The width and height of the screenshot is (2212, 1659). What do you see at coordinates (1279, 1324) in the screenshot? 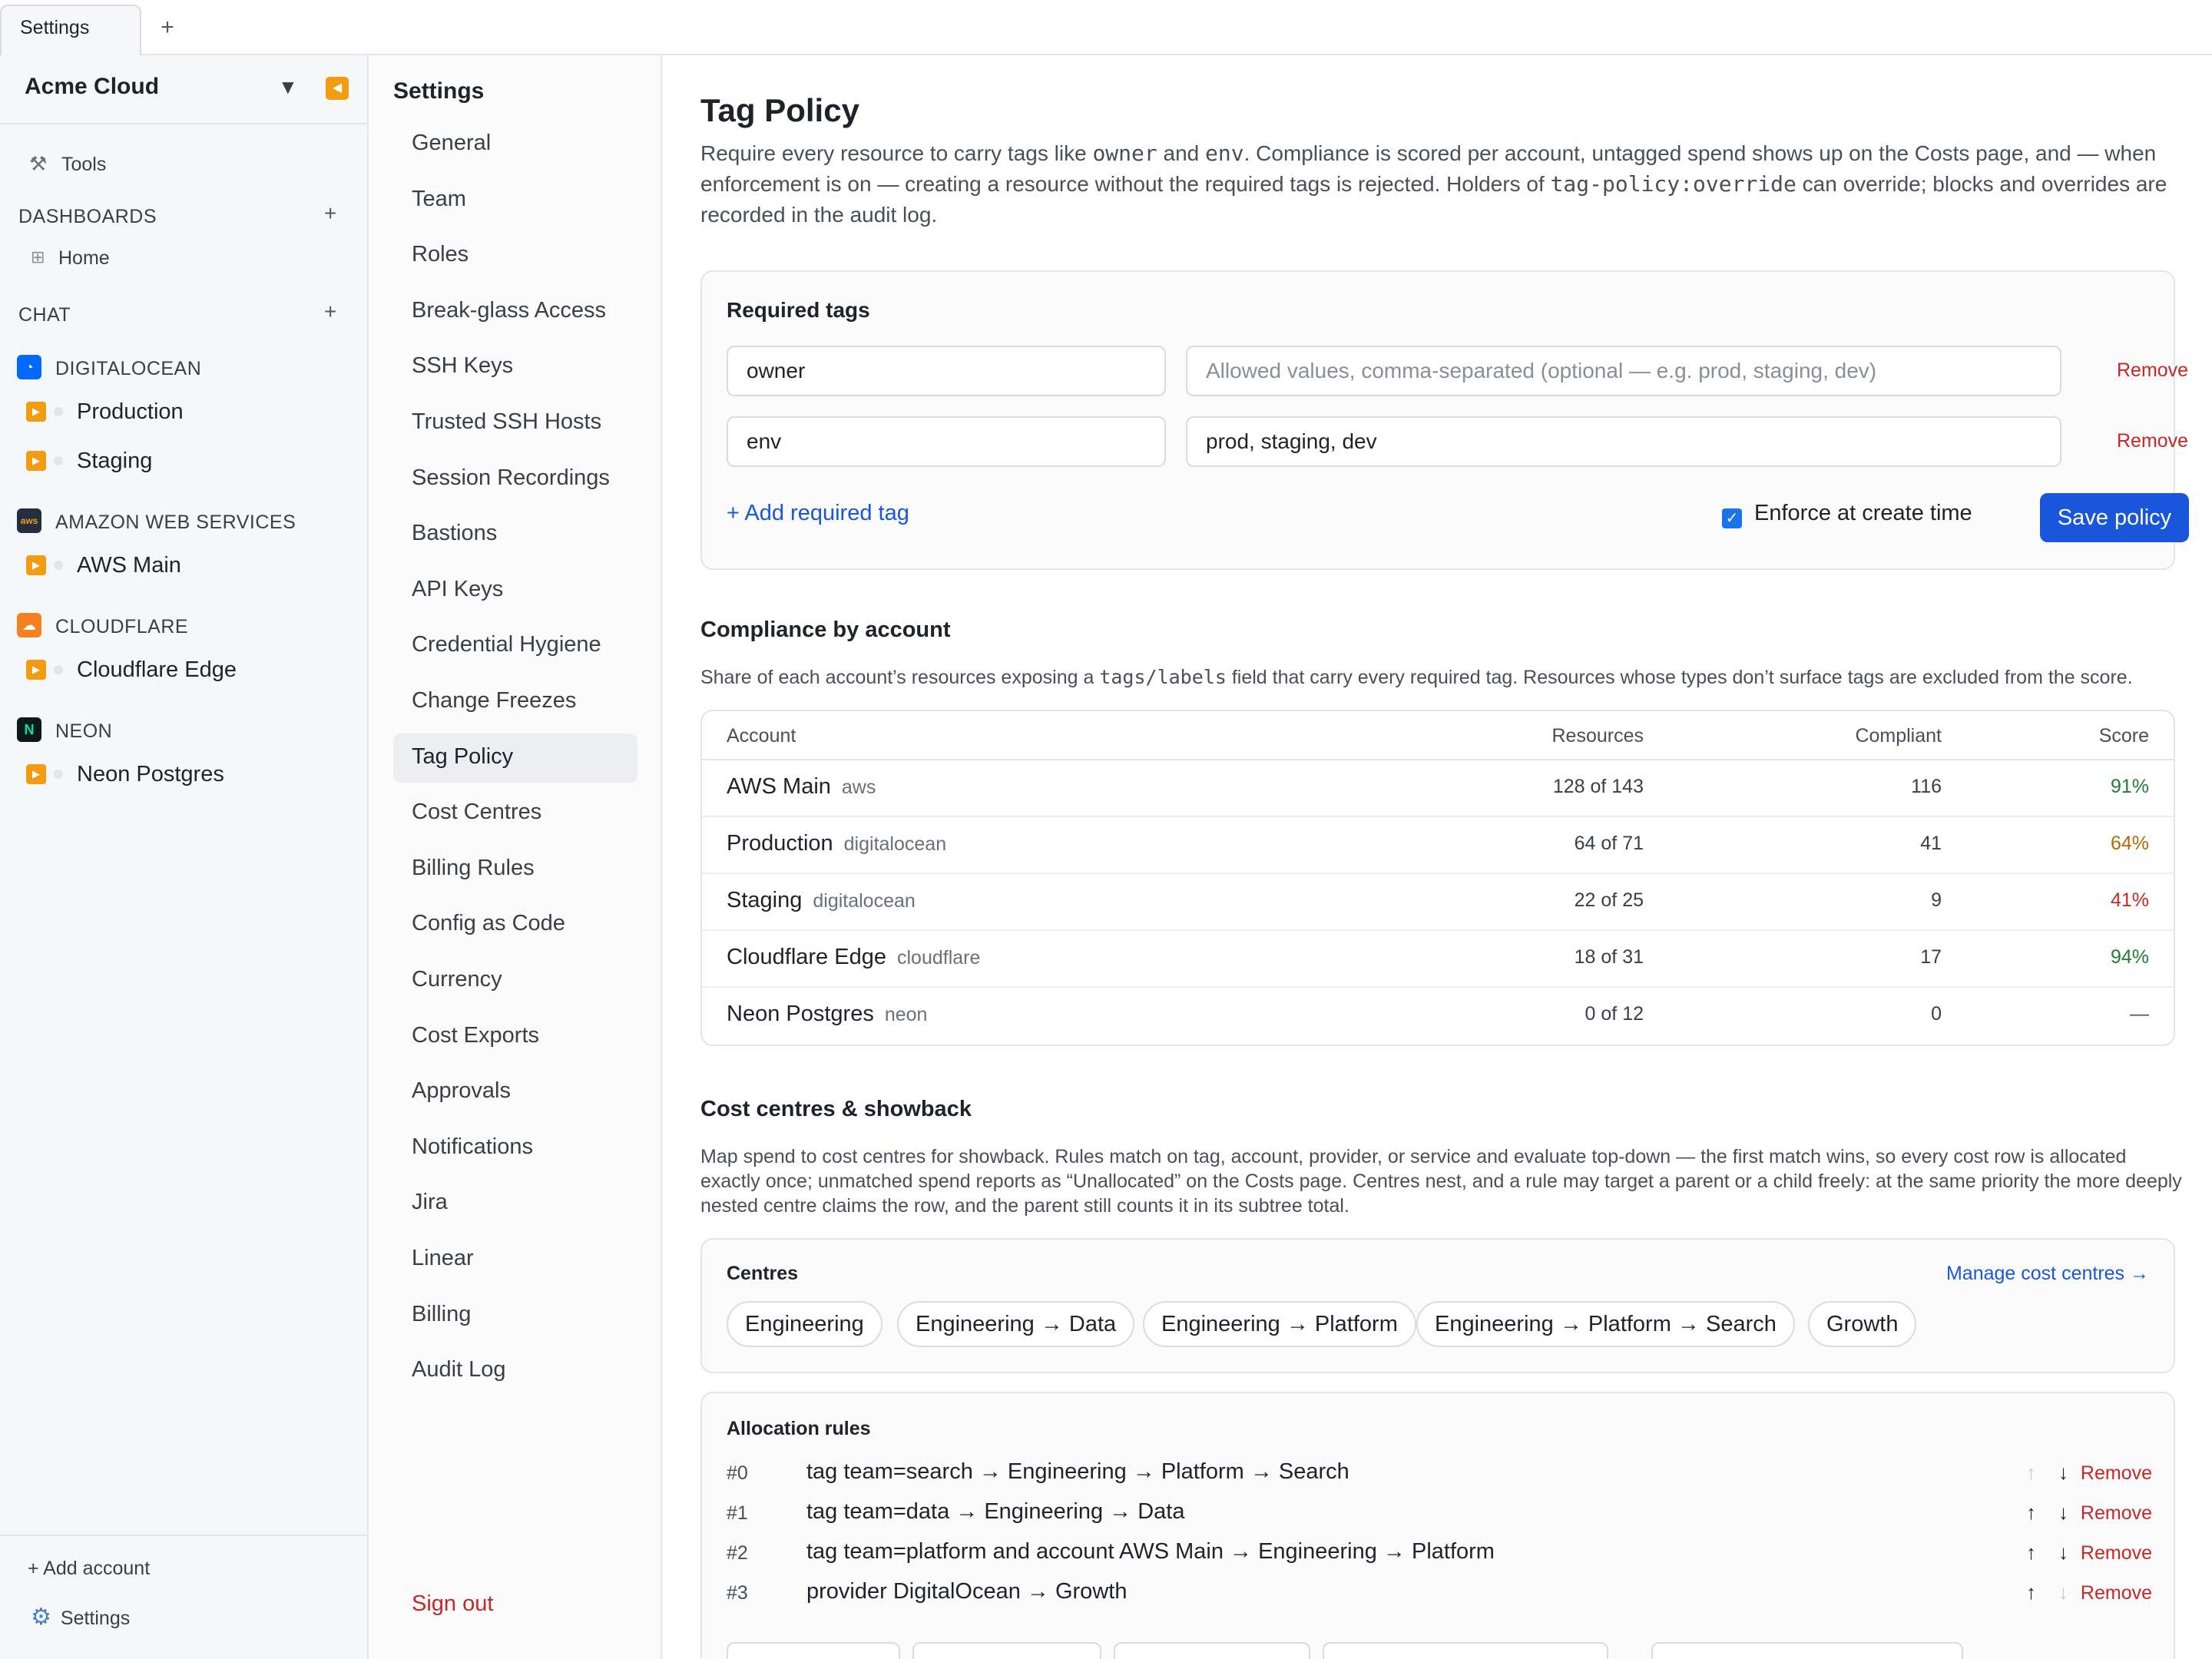
I see `centre-chip: Engineering → Platform` at bounding box center [1279, 1324].